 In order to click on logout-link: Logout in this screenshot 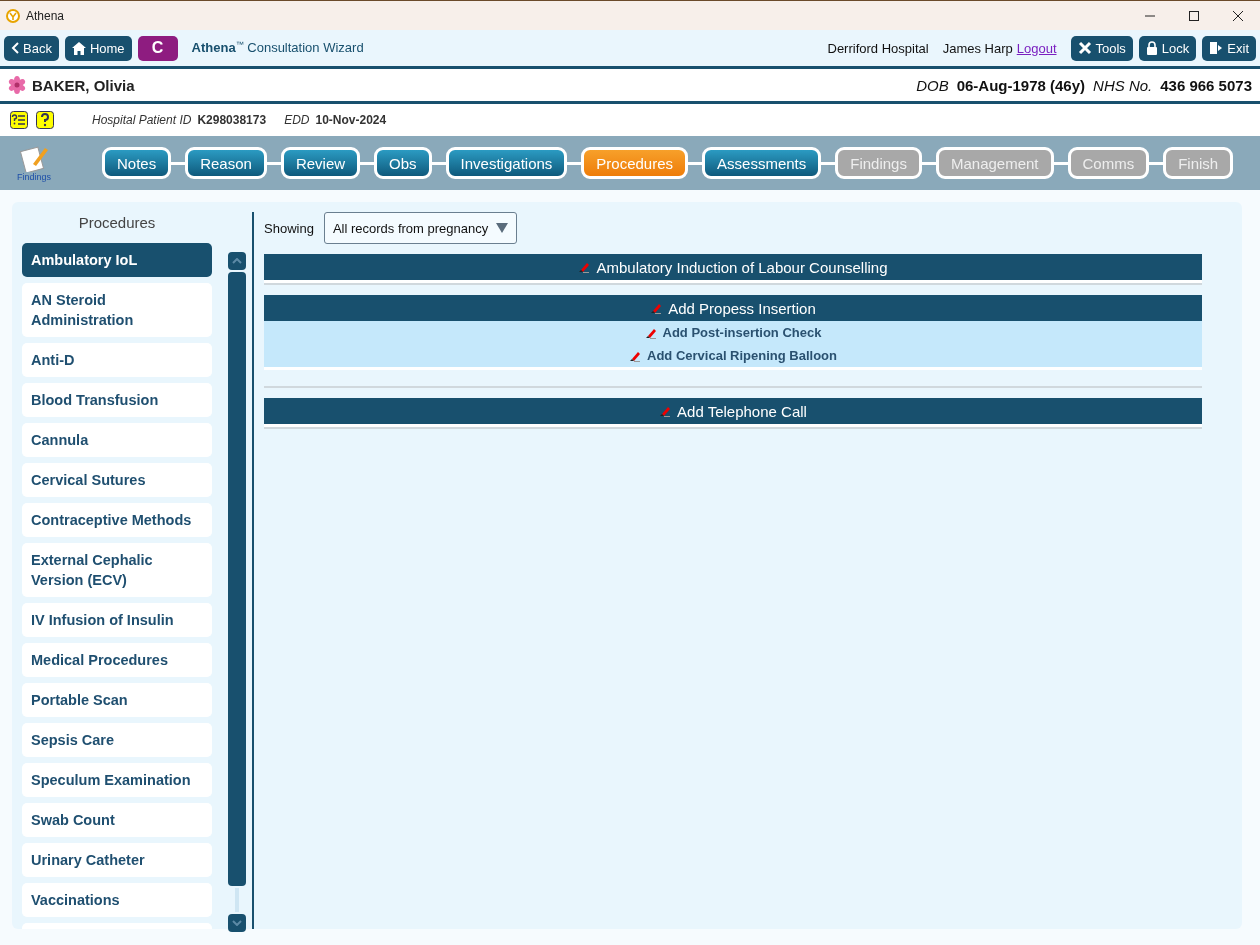, I will do `click(1036, 48)`.